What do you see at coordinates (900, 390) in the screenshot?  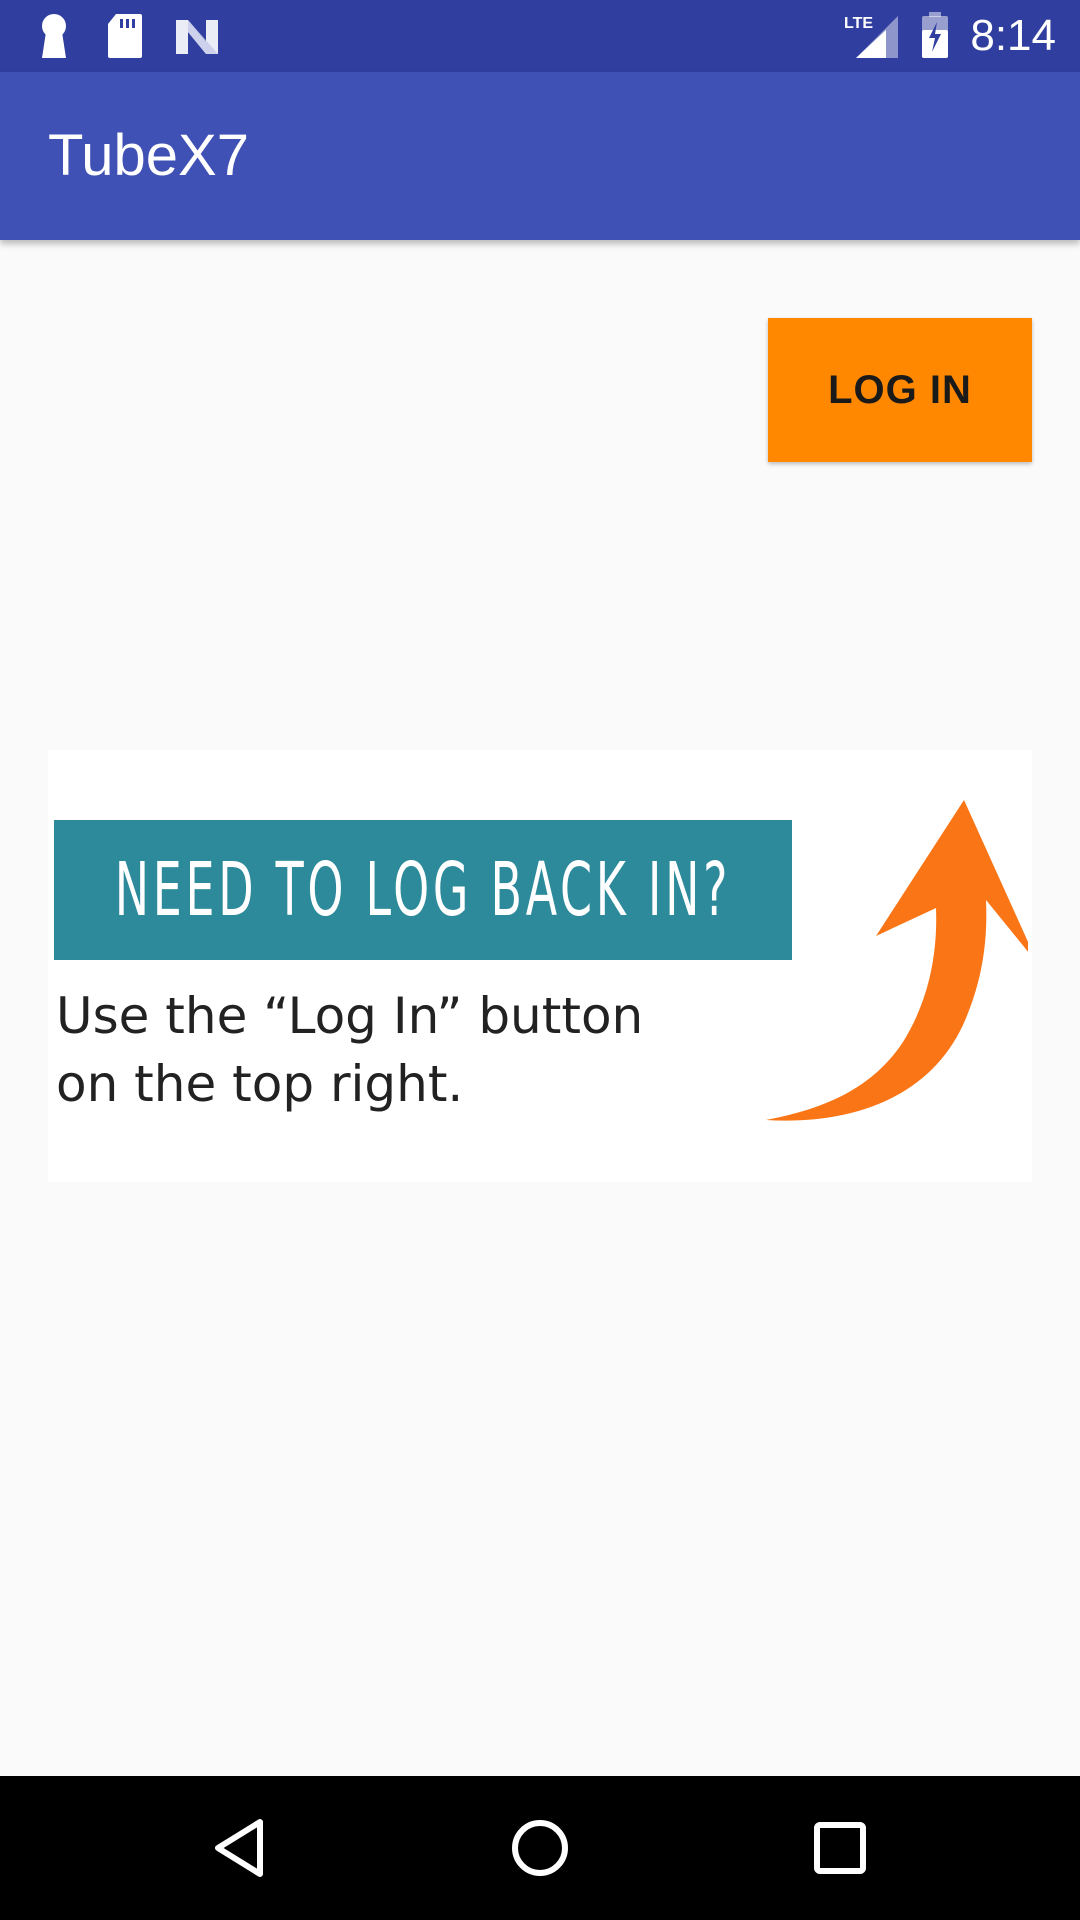 I see `log-in-button: LOG IN` at bounding box center [900, 390].